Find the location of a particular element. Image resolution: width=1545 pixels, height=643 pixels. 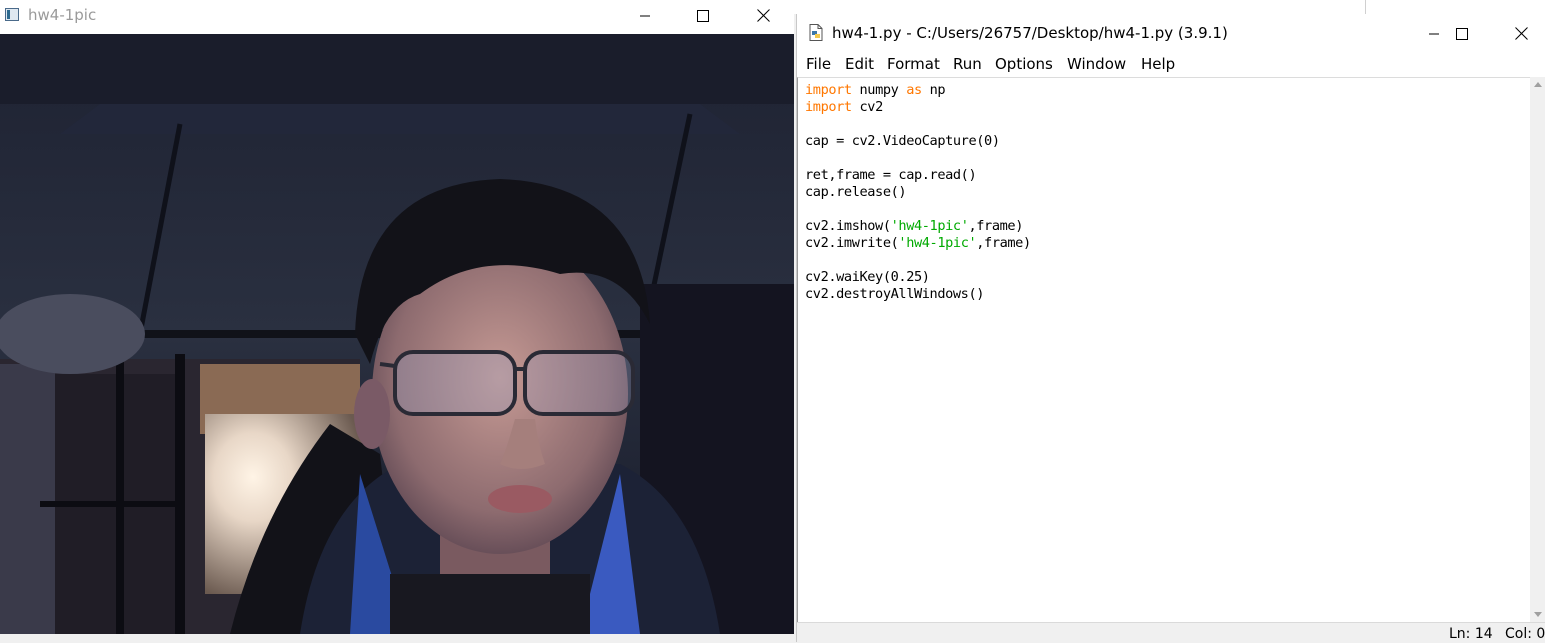

code-line: cap.release() is located at coordinates (856, 192).